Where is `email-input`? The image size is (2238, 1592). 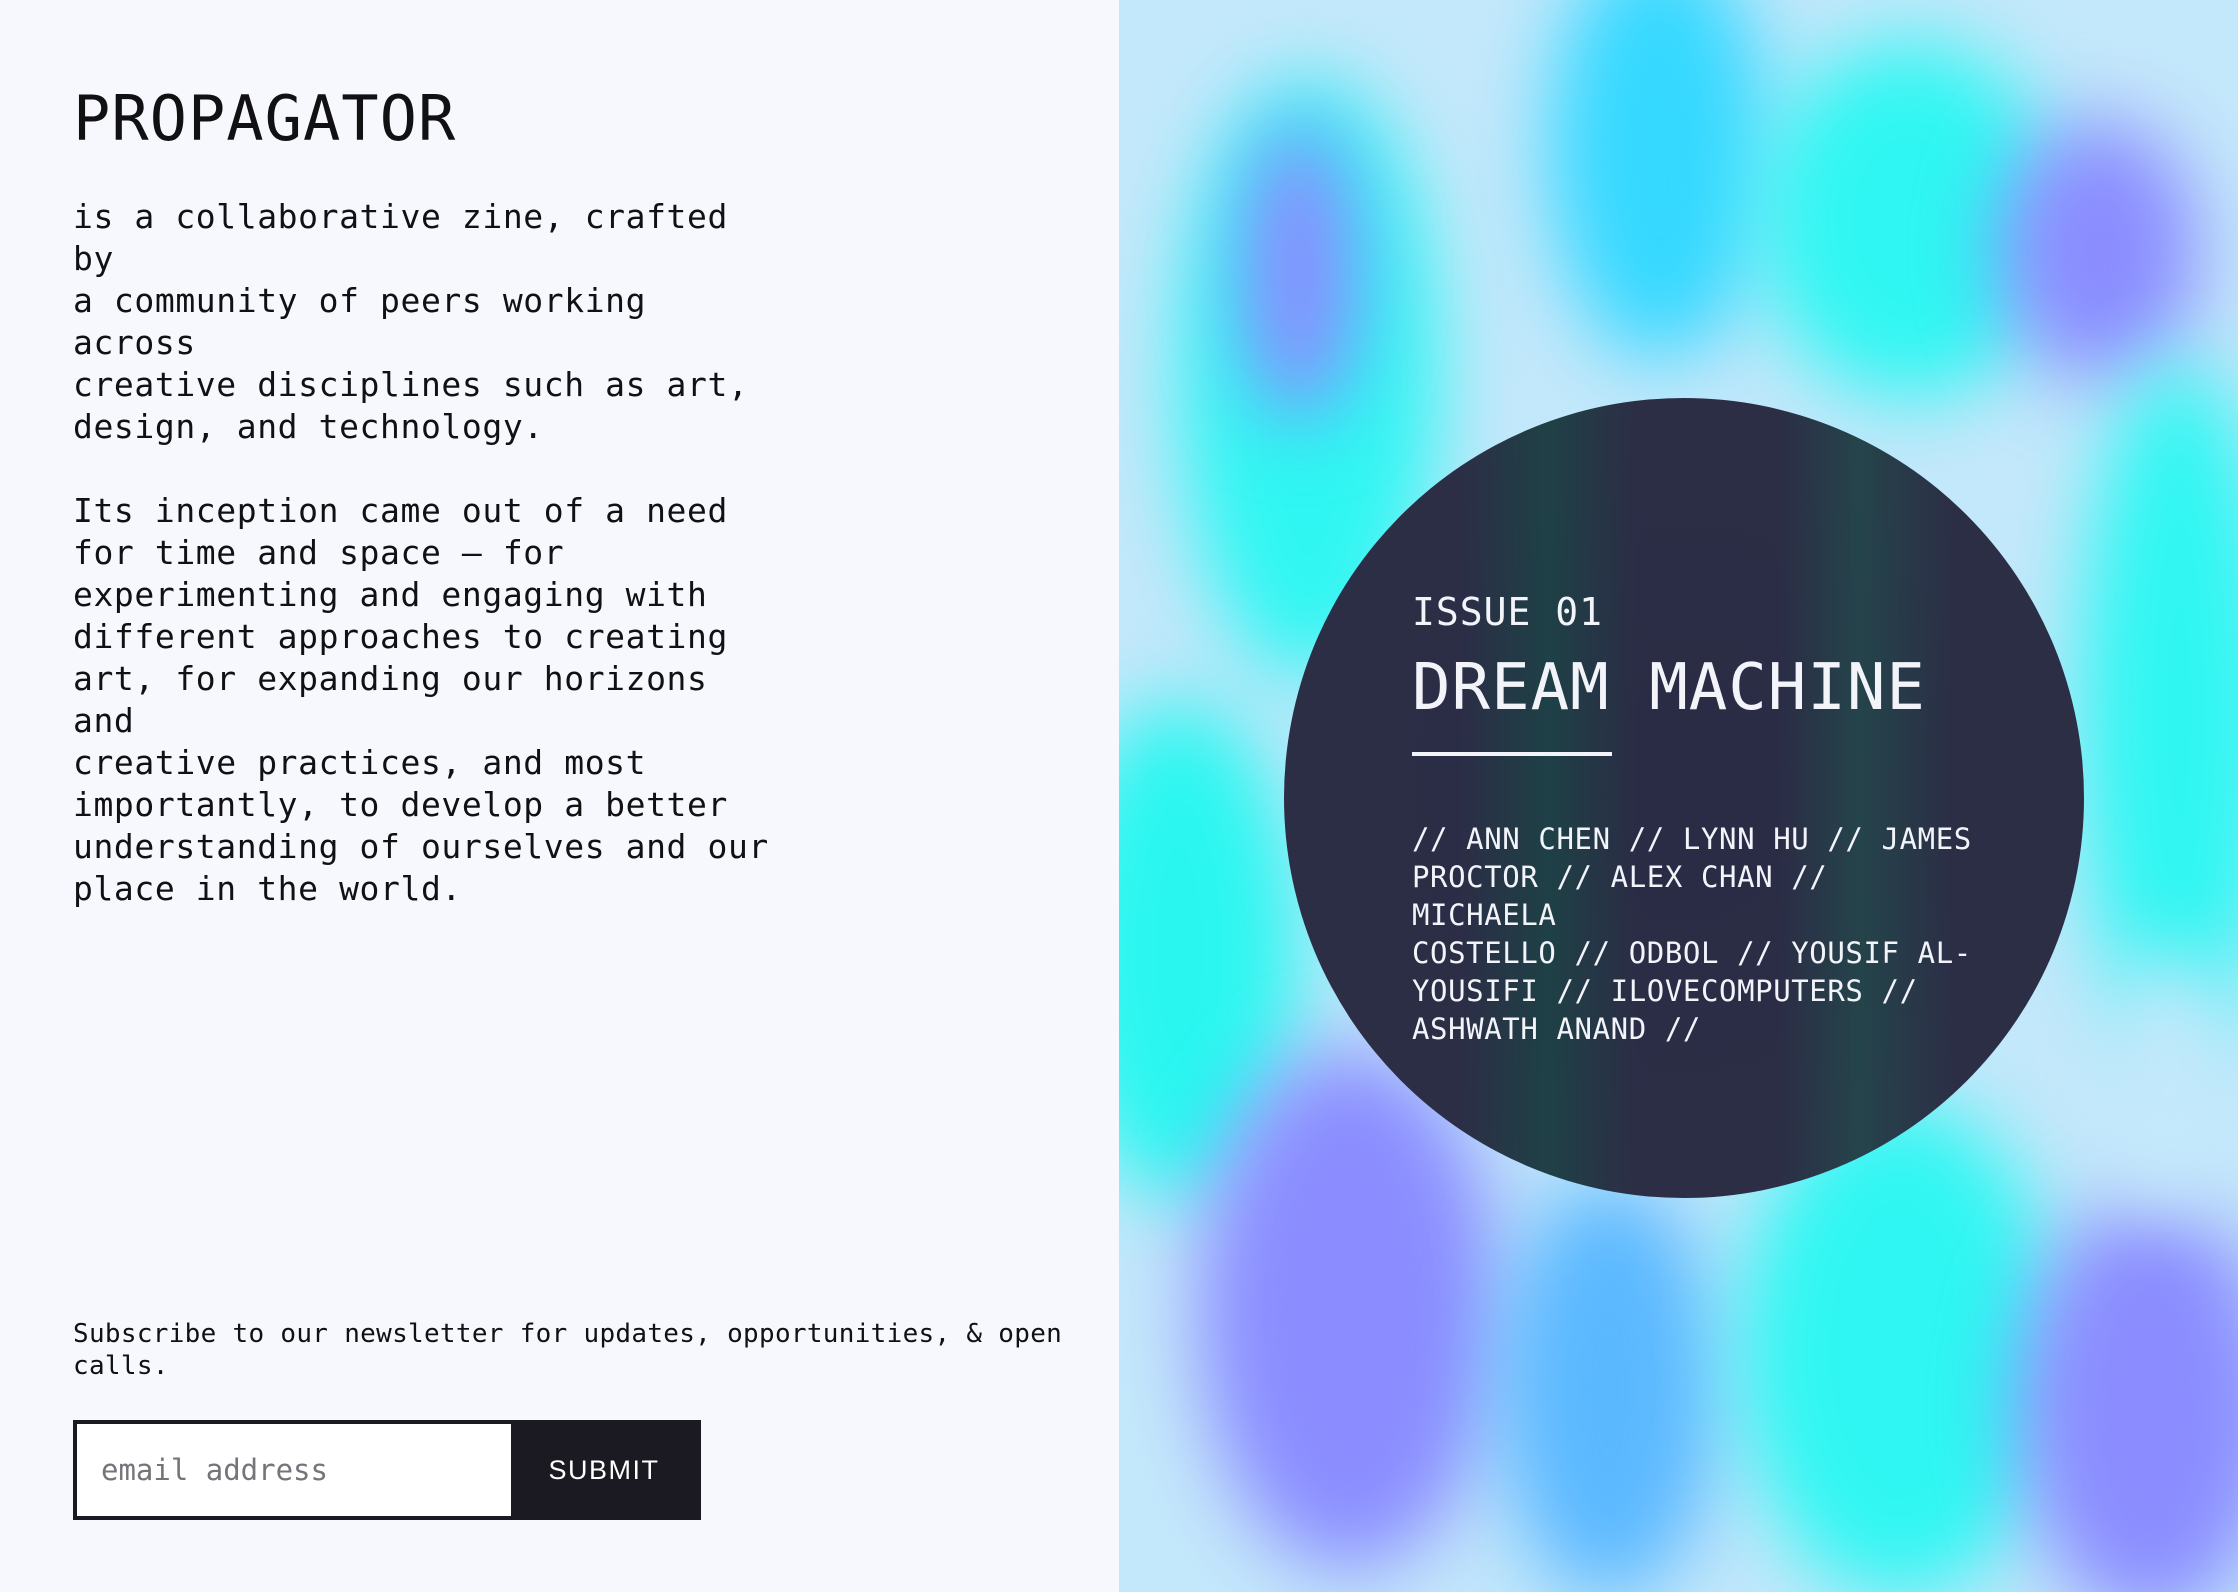
email-input is located at coordinates (294, 1470).